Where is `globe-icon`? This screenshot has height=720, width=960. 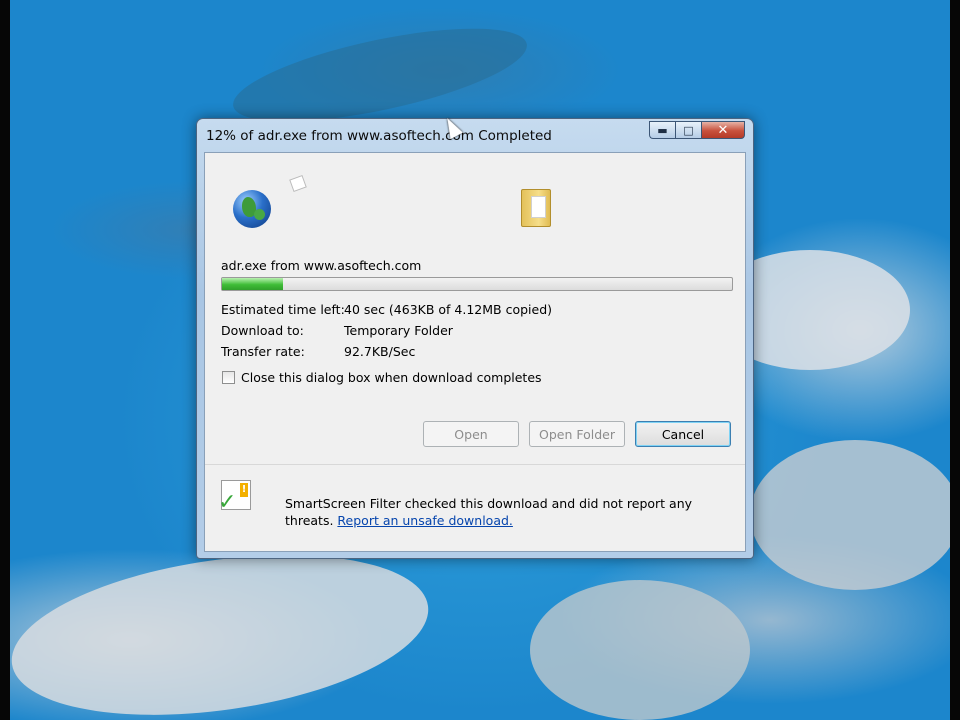 globe-icon is located at coordinates (252, 209).